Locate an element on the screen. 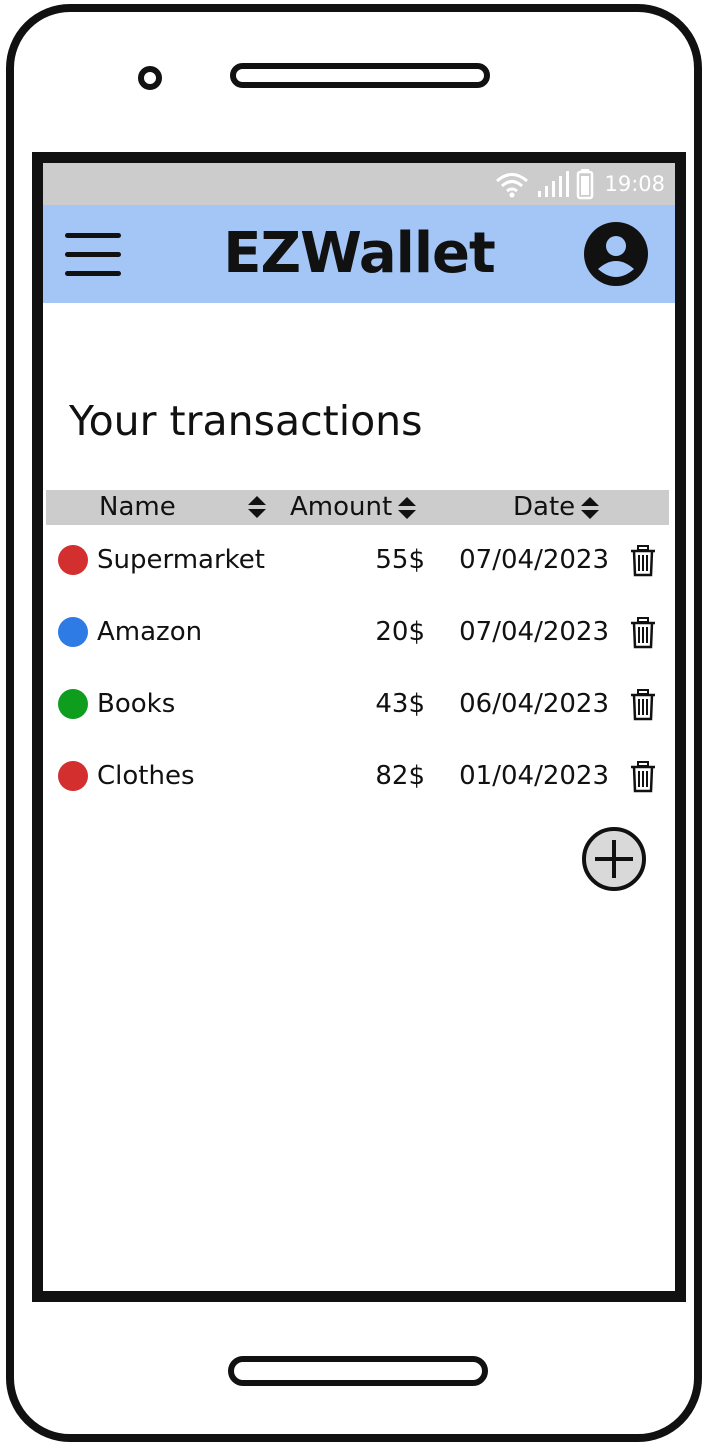  account-icon is located at coordinates (616, 254).